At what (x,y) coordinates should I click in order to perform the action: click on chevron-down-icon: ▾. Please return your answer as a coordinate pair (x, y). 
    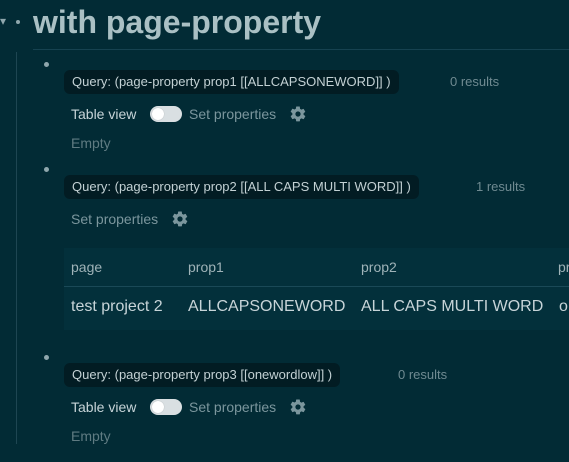
    Looking at the image, I should click on (5, 21).